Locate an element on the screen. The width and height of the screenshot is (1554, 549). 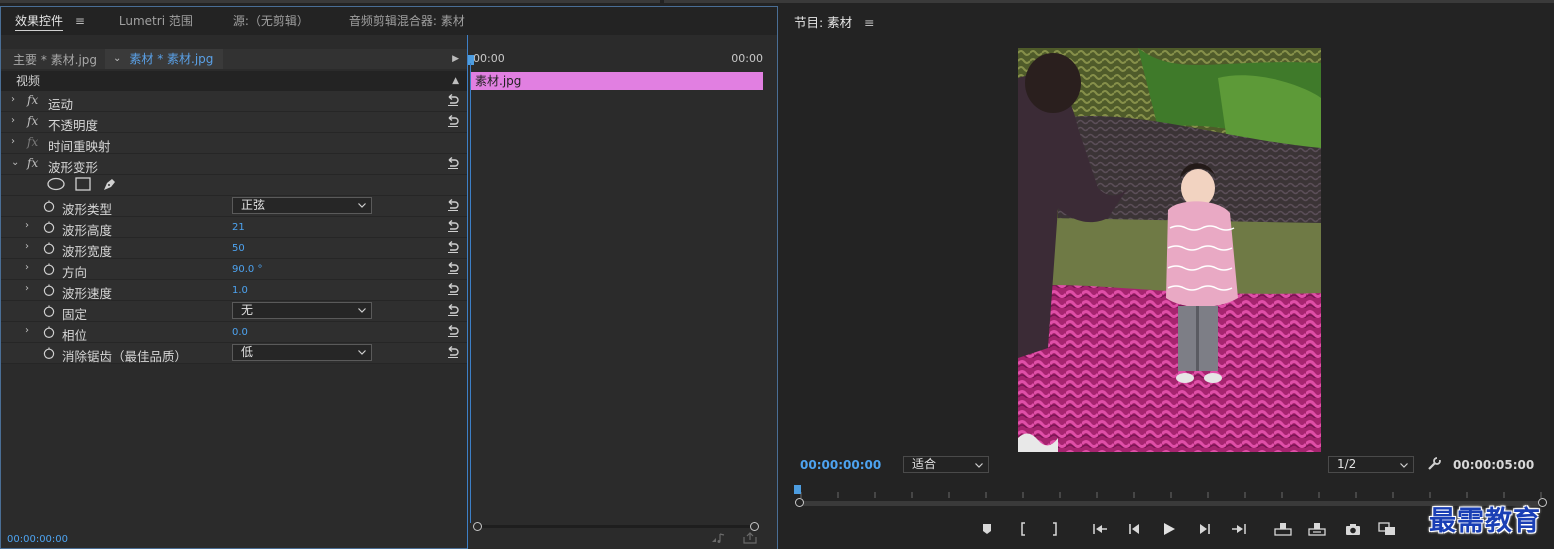
timeline-clip: 素材.jpg is located at coordinates (617, 81).